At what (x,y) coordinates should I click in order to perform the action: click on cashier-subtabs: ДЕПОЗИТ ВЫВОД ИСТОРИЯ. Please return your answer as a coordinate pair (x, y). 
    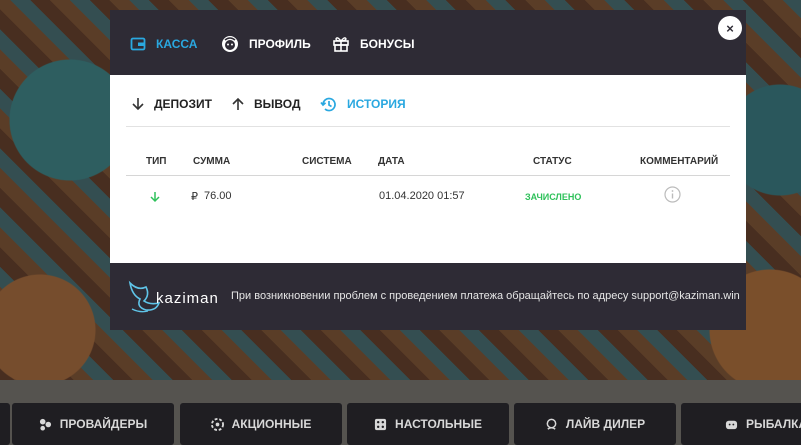
    Looking at the image, I should click on (428, 110).